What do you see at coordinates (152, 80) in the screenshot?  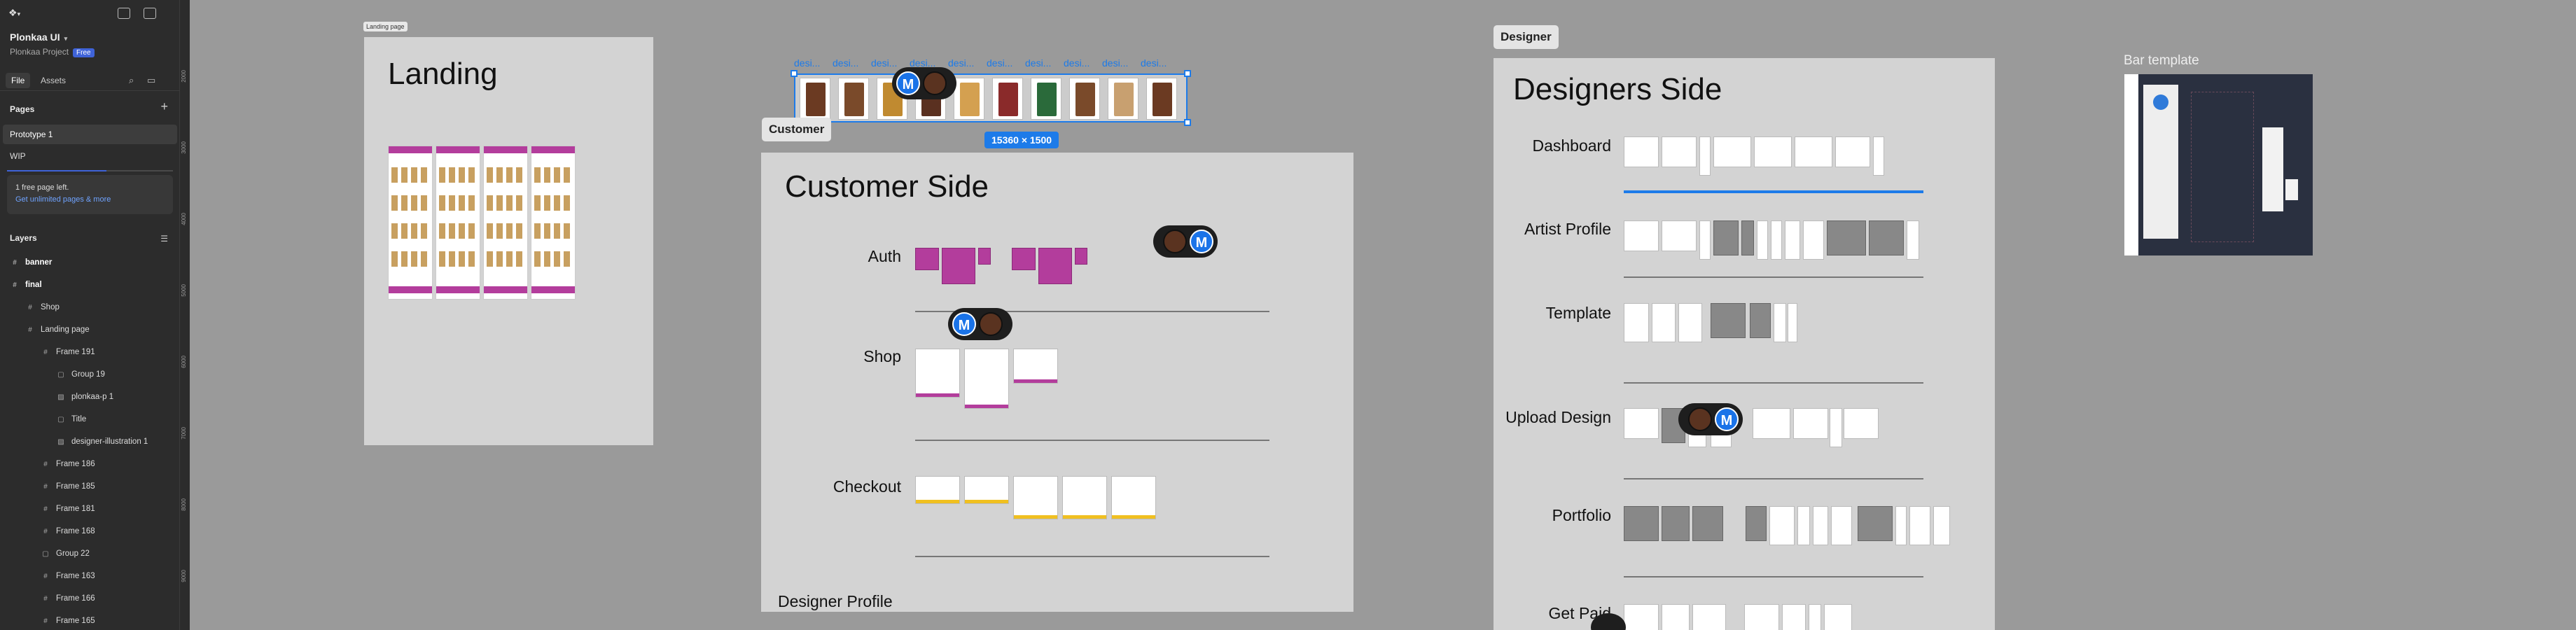 I see `library-icon: ▭` at bounding box center [152, 80].